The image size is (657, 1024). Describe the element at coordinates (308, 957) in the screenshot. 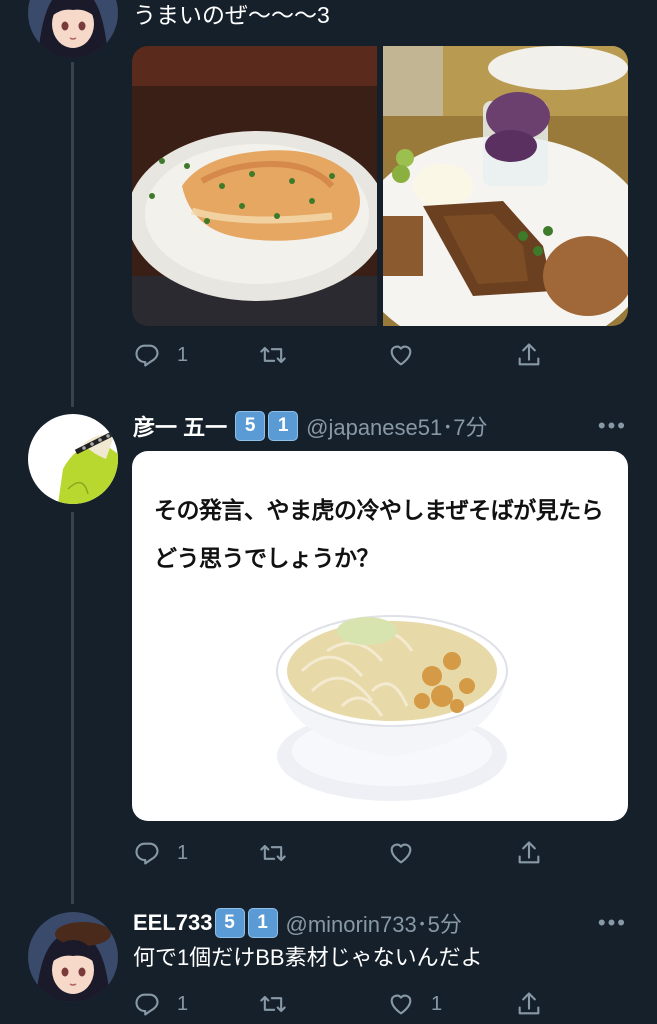

I see `tweet-text: 何で1個だけBB素材じゃないんだよ` at that location.